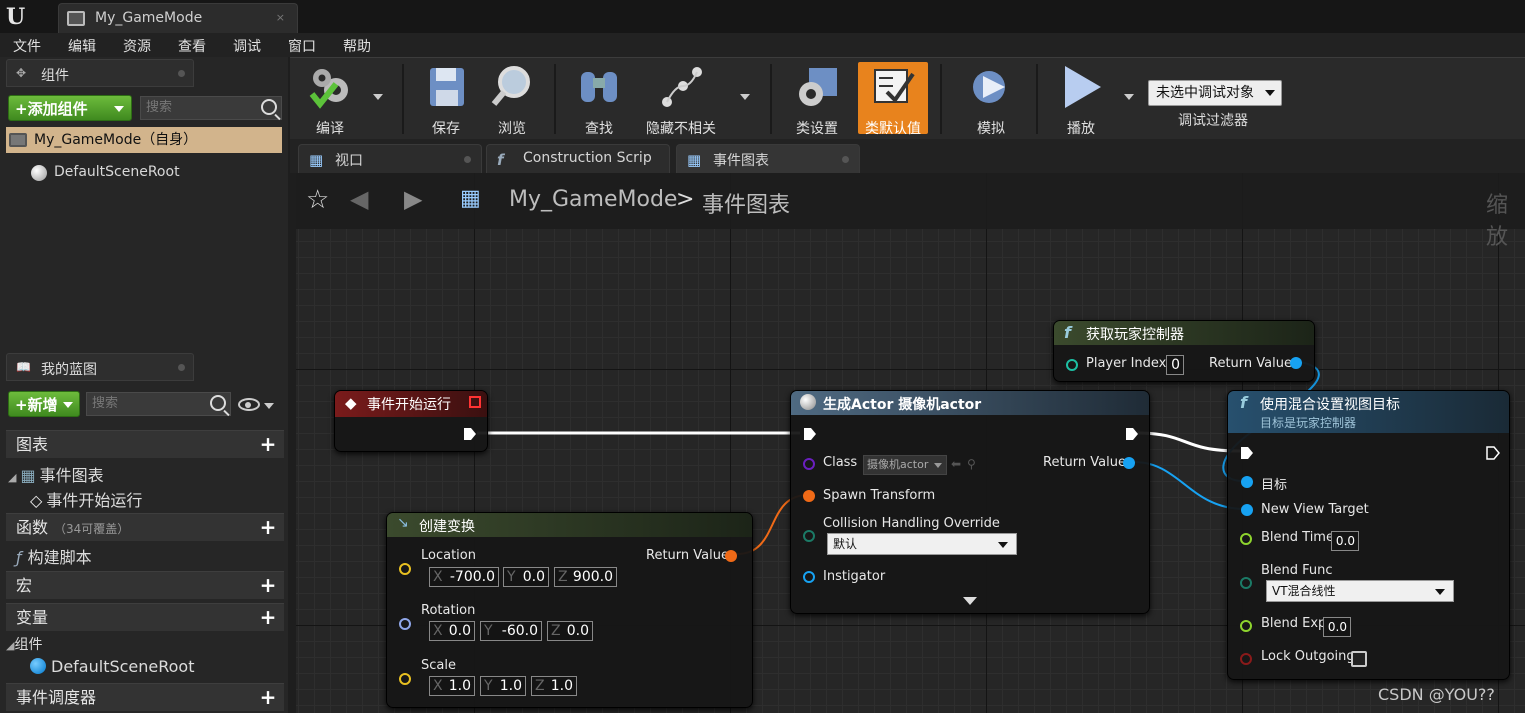 Image resolution: width=1525 pixels, height=713 pixels. What do you see at coordinates (526, 577) in the screenshot?
I see `location-y-input: Y 0.0` at bounding box center [526, 577].